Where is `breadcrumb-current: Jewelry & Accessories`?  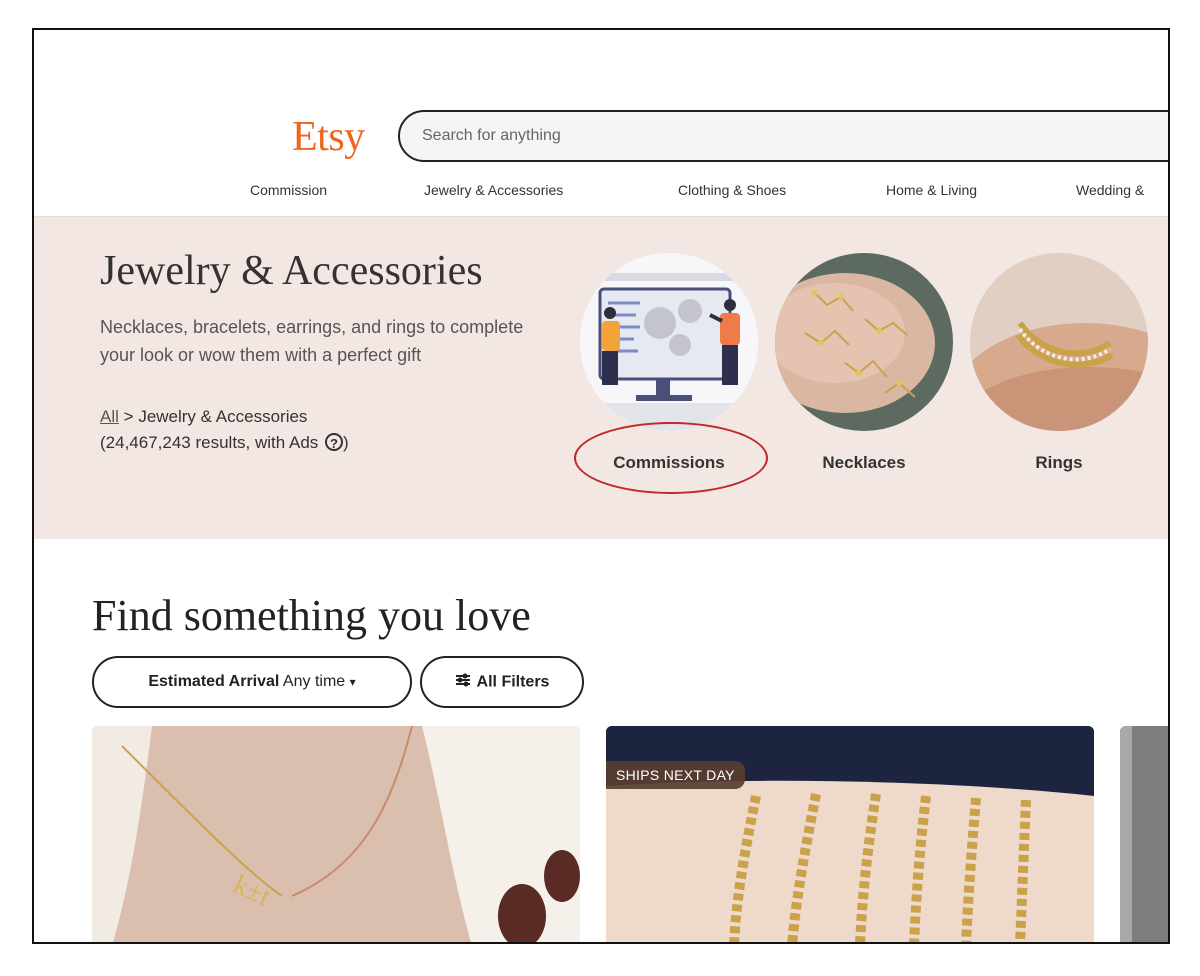
breadcrumb-current: Jewelry & Accessories is located at coordinates (223, 416).